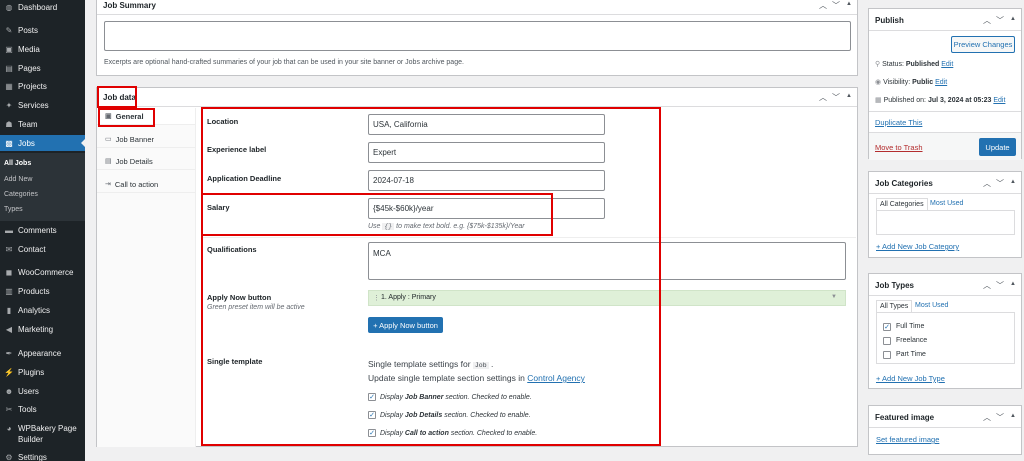 Image resolution: width=1024 pixels, height=461 pixels. Describe the element at coordinates (42, 230) in the screenshot. I see `sidebar-item-comments: ▬ Comments` at that location.